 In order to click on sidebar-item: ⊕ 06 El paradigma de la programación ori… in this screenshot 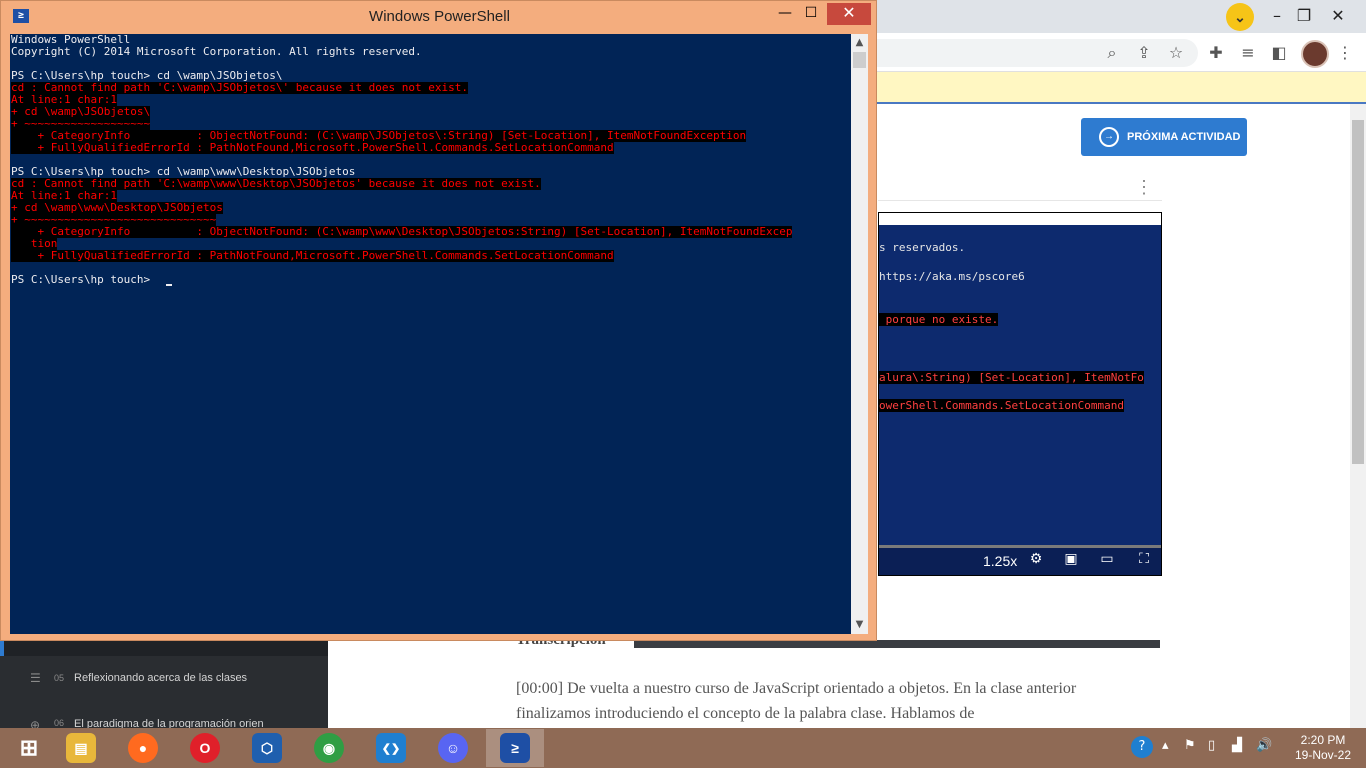, I will do `click(147, 723)`.